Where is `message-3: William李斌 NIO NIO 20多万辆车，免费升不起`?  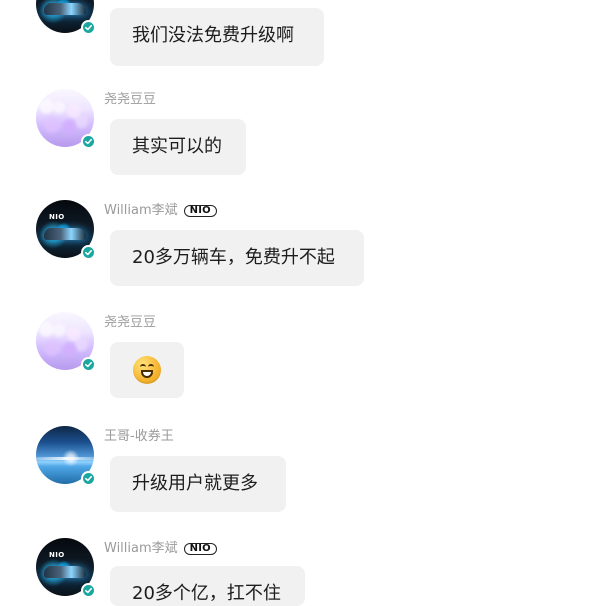 message-3: William李斌 NIO NIO 20多万辆车，免费升不起 is located at coordinates (300, 245).